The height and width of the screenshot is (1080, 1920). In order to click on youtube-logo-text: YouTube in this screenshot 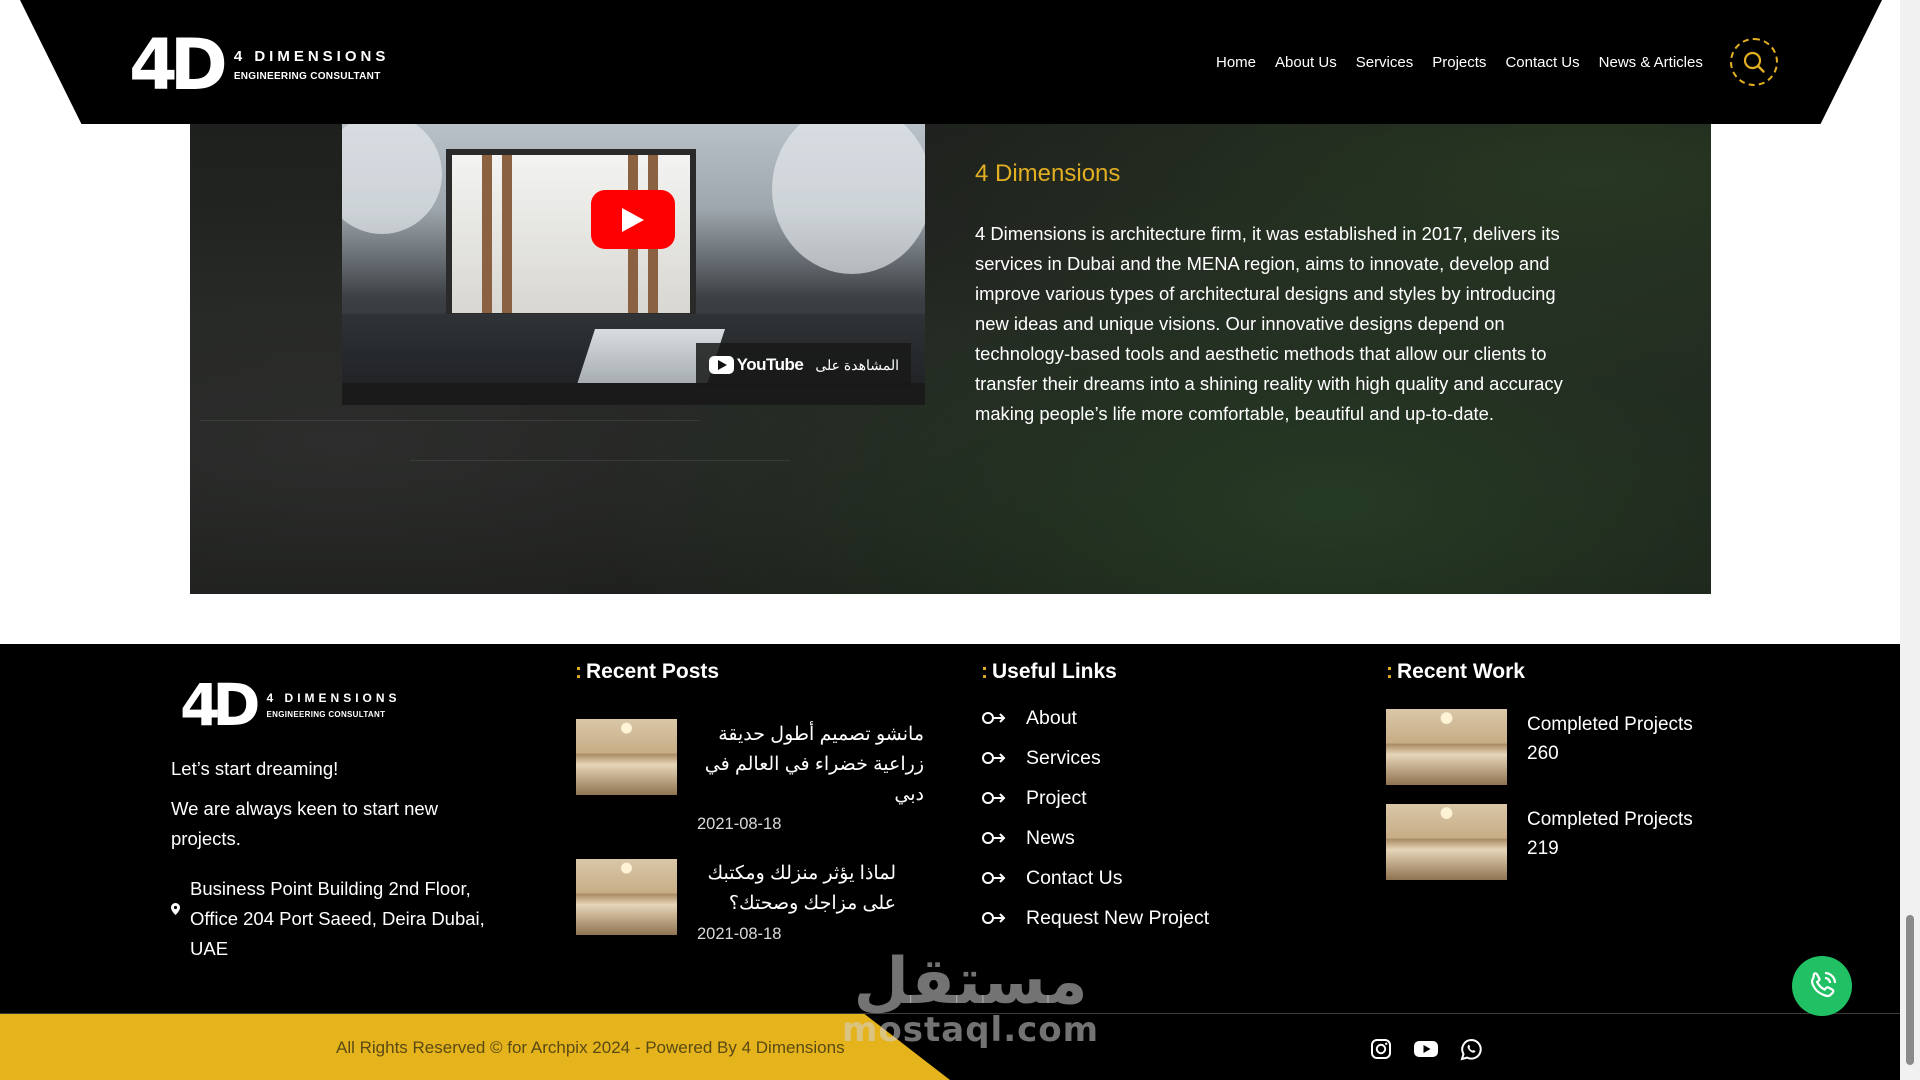, I will do `click(770, 364)`.